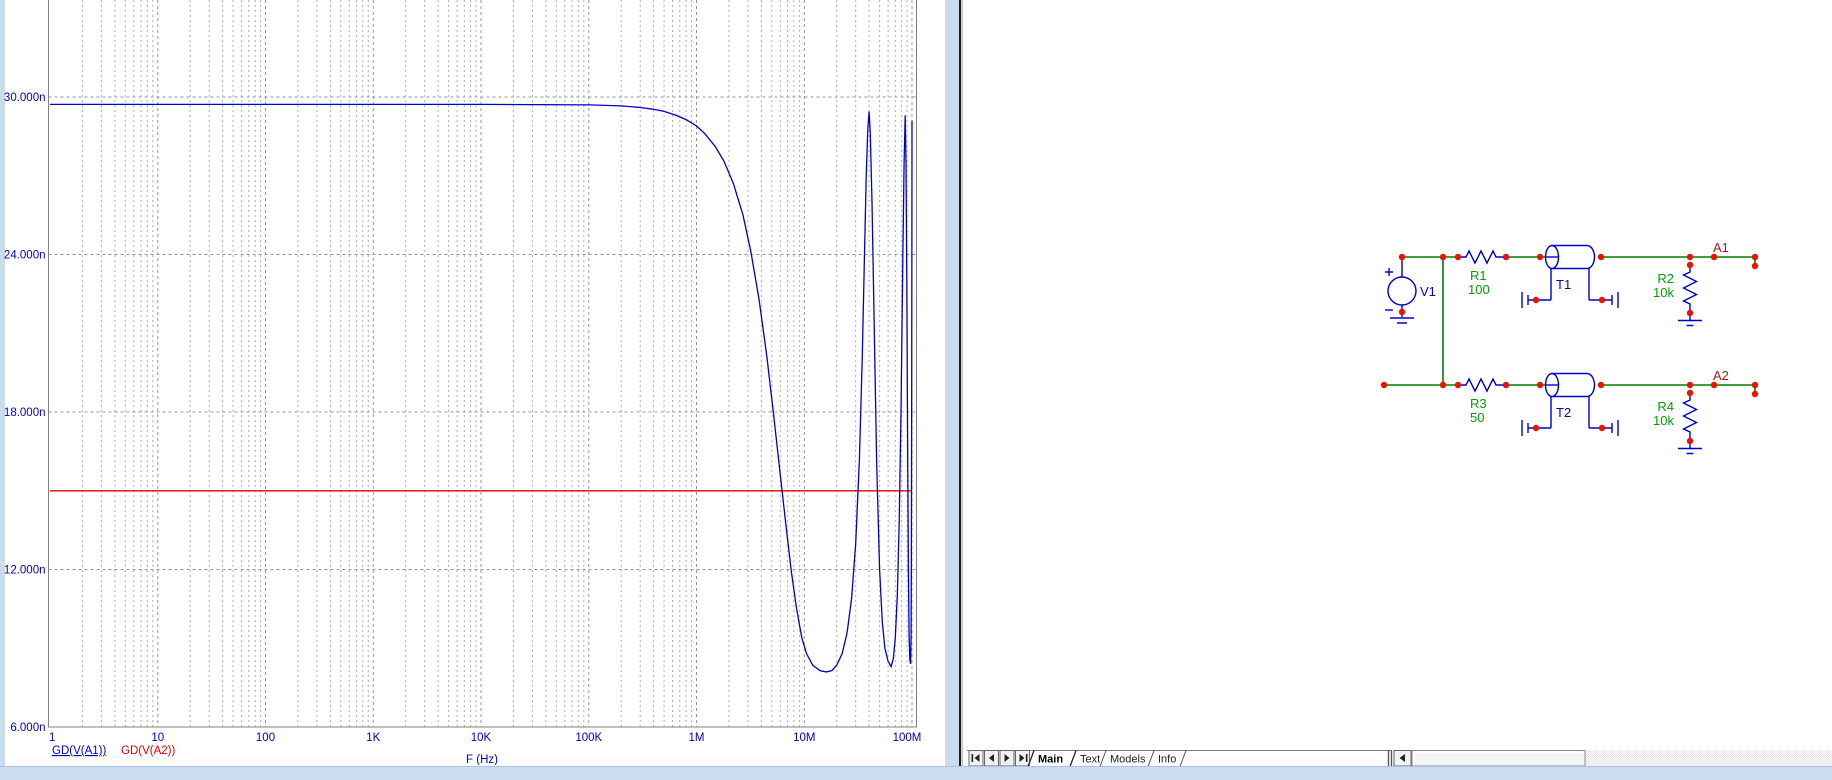 This screenshot has height=780, width=1832. What do you see at coordinates (1107, 758) in the screenshot?
I see `sheet-tabs: Main Text Models Info` at bounding box center [1107, 758].